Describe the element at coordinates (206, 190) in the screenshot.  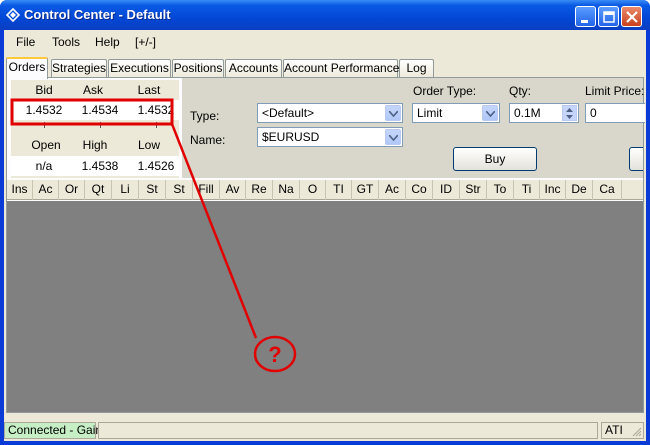
I see `column-header: Fill` at that location.